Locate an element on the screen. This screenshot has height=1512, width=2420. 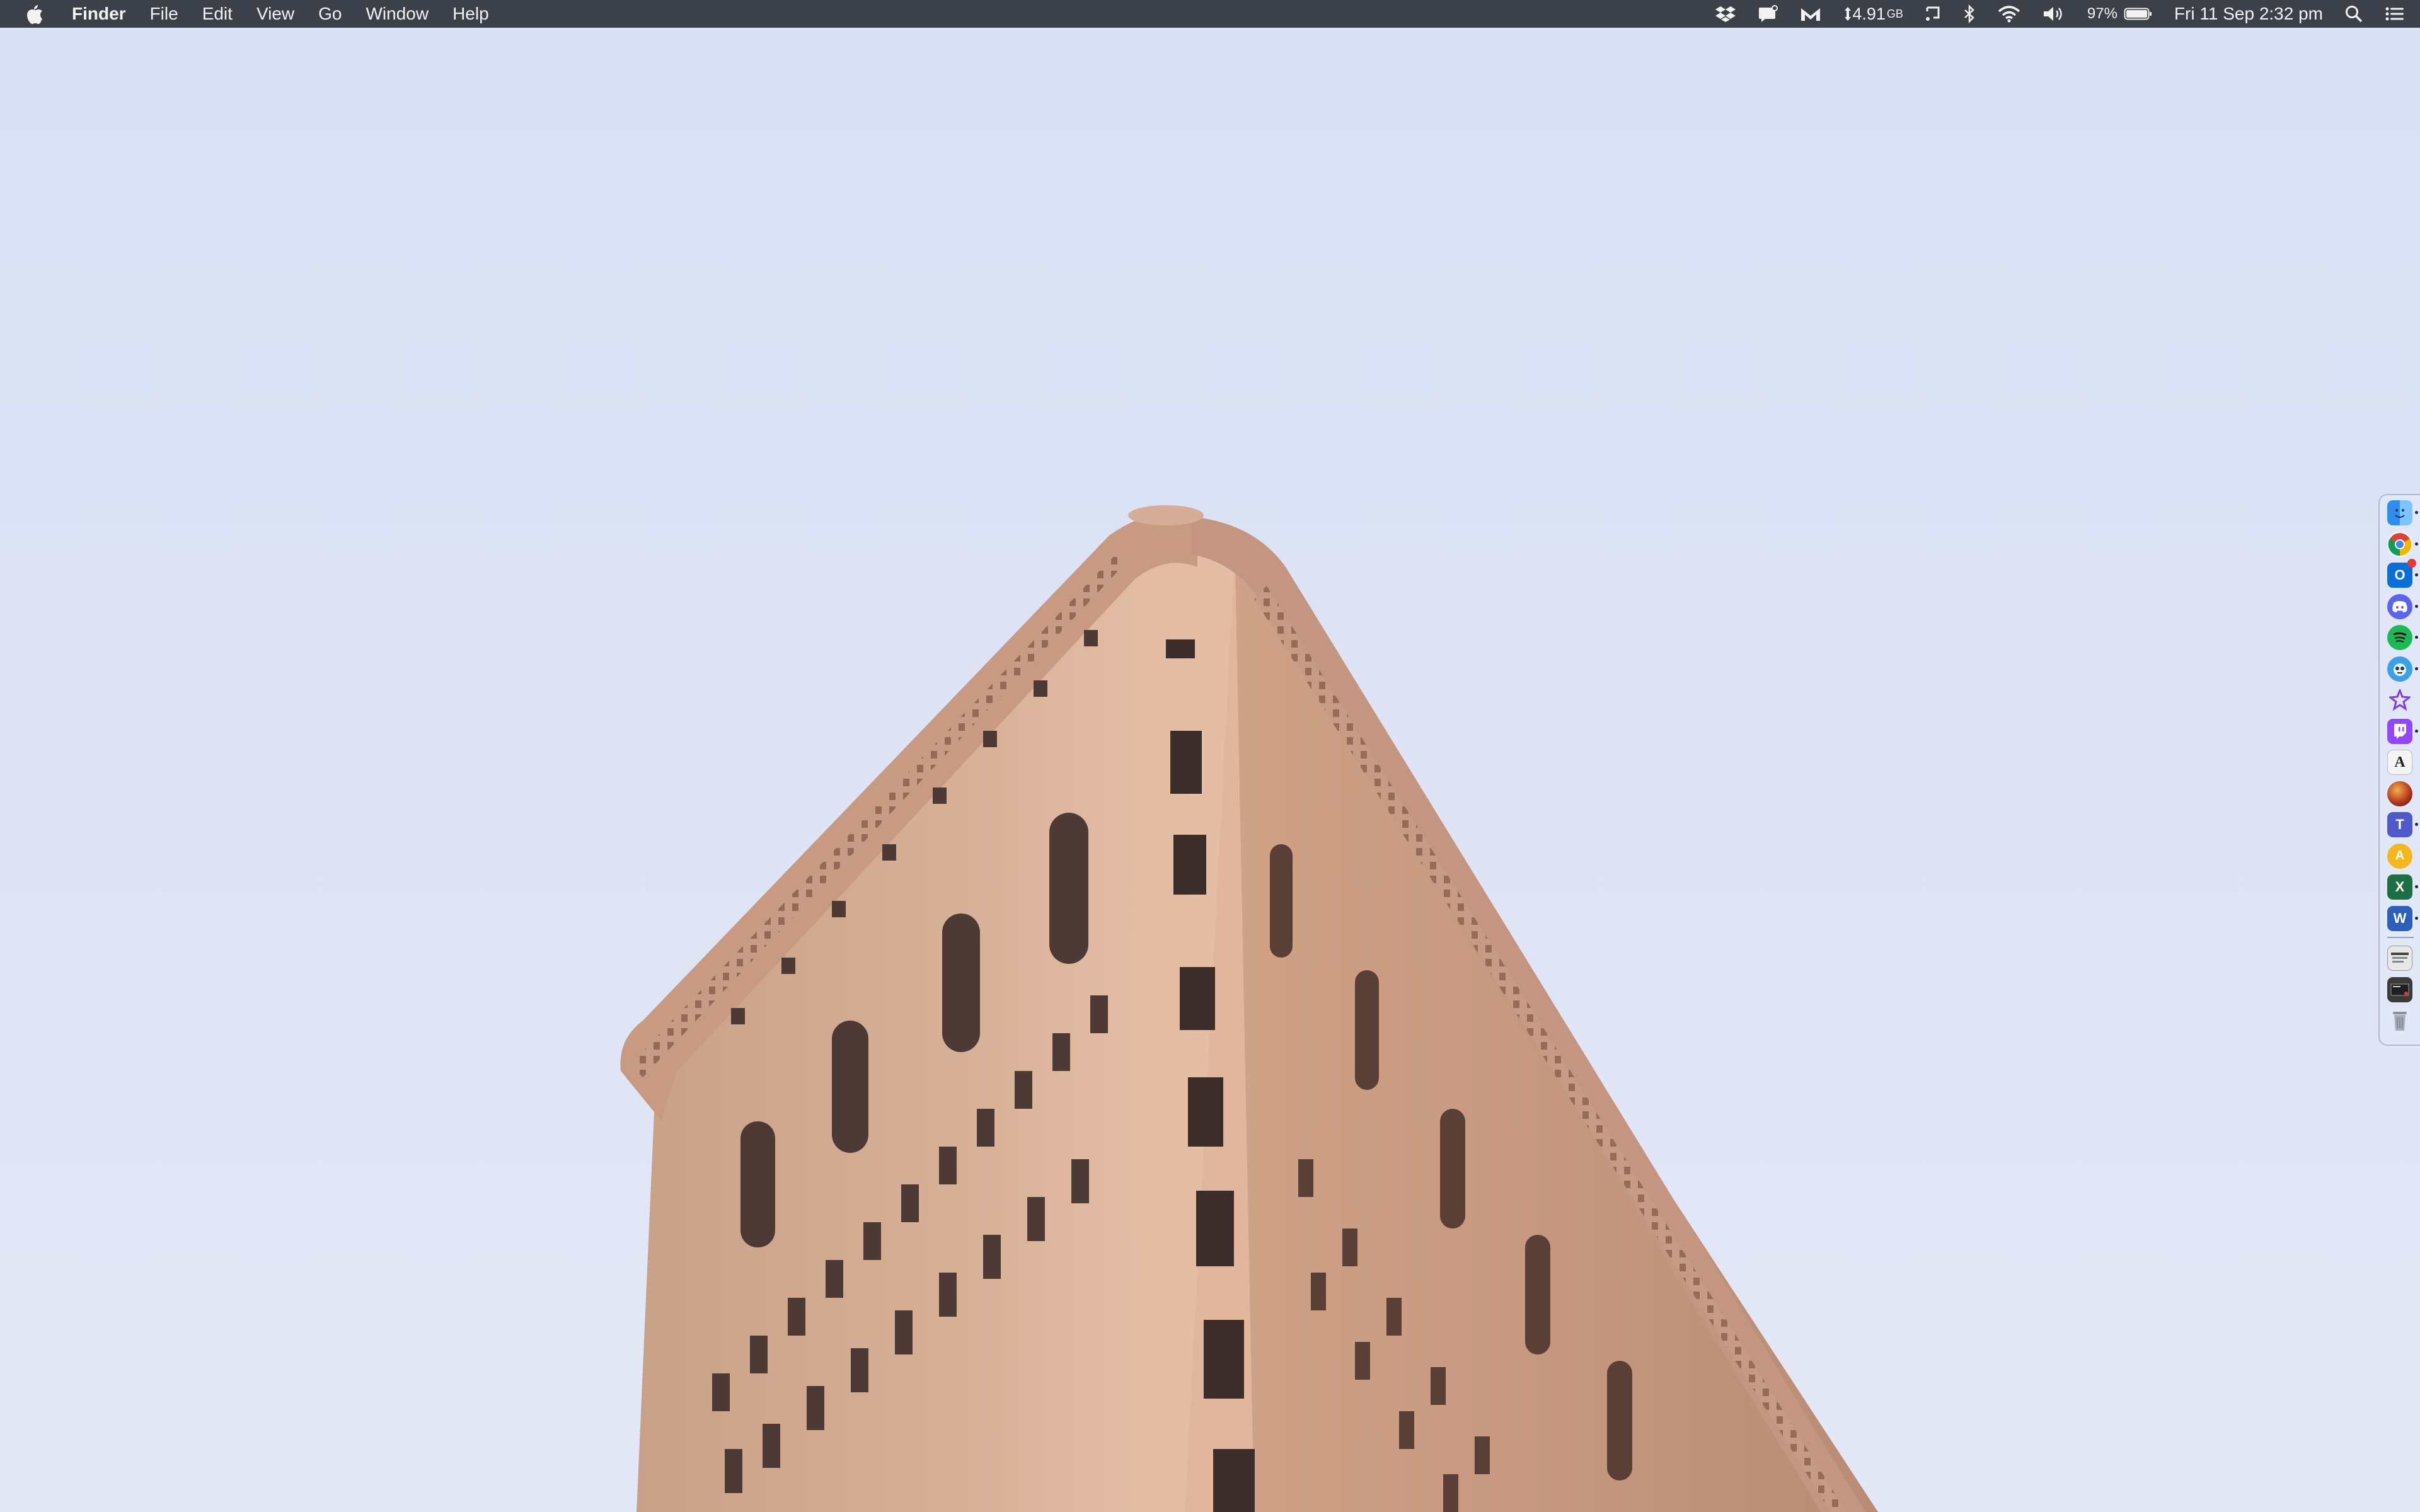
dock-reeder-icon is located at coordinates (2399, 700).